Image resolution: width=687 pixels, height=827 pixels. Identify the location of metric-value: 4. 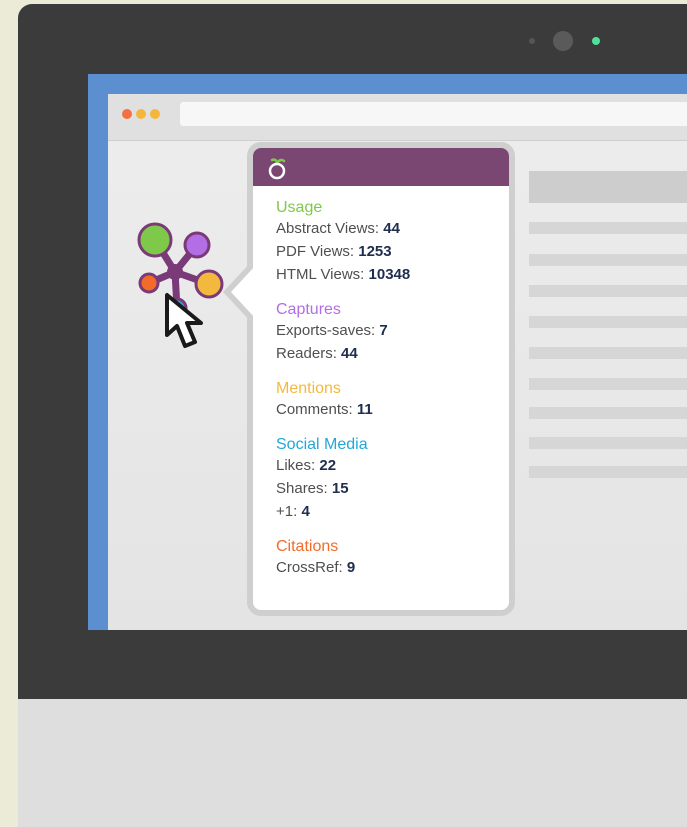
(305, 511).